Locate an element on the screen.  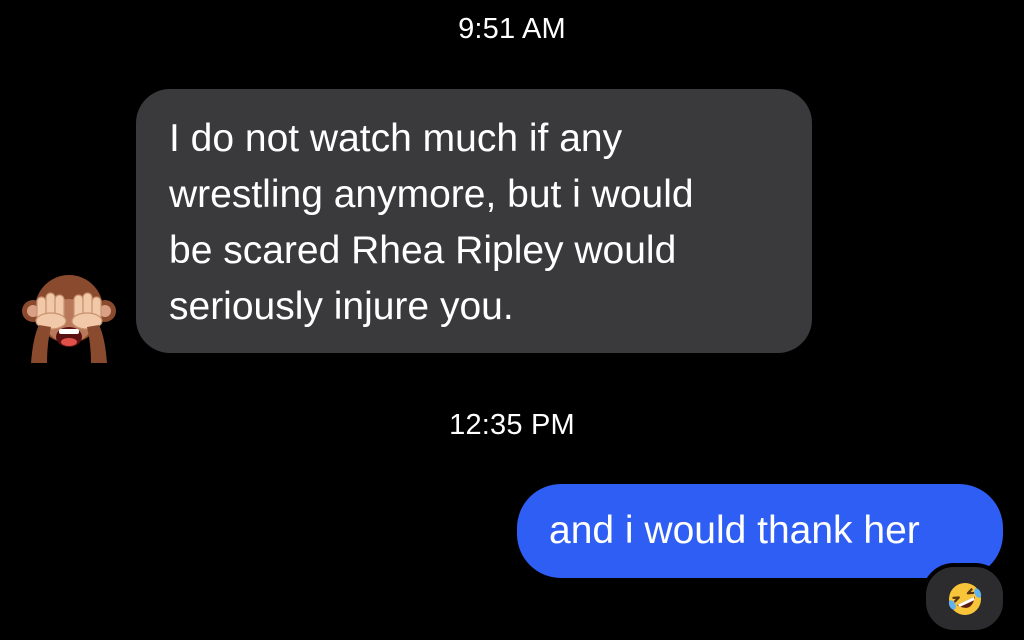
message-text: and i would thank her is located at coordinates (734, 530).